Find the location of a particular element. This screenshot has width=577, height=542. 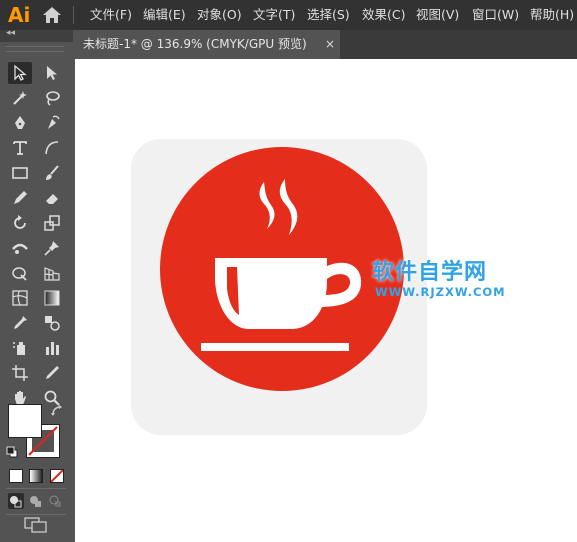

watermark-url: WWW.RJZXW.COM is located at coordinates (440, 292).